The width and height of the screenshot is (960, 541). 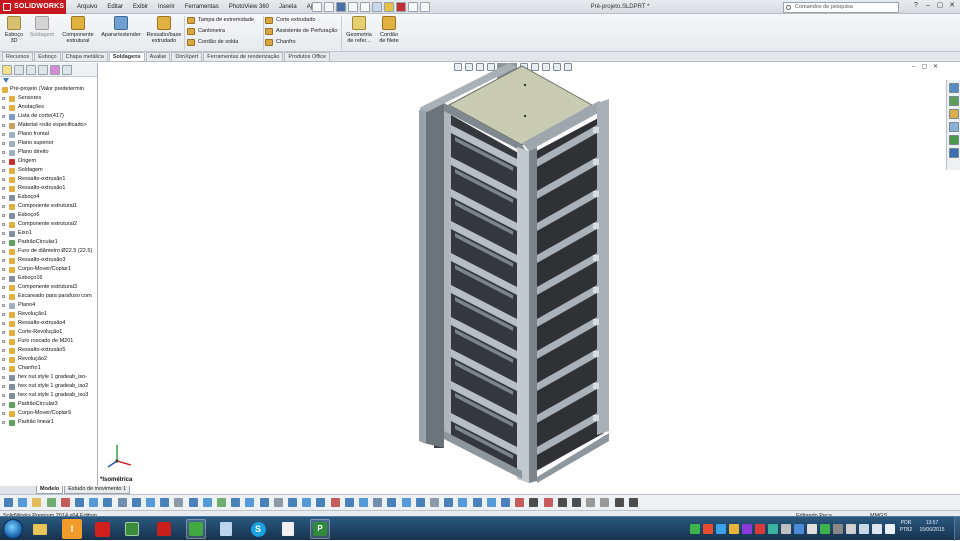 I want to click on tab-ferramentas-renderizacao: Ferramentas de renderização, so click(x=243, y=56).